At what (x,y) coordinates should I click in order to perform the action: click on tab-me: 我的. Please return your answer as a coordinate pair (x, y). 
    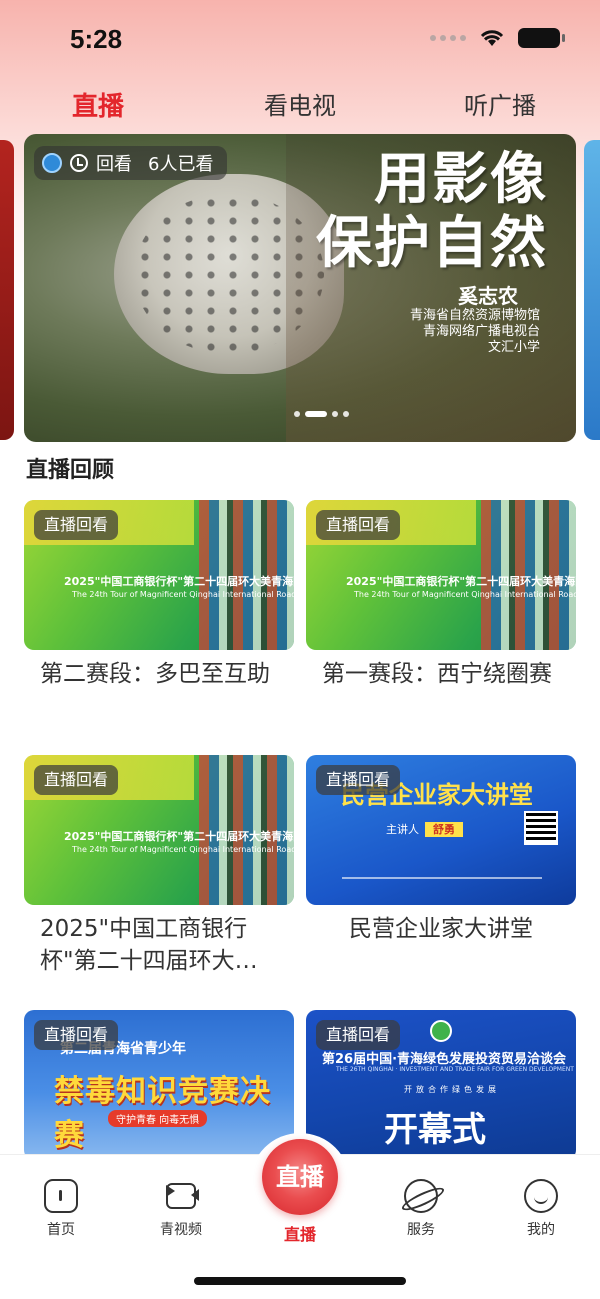
    Looking at the image, I should click on (541, 1209).